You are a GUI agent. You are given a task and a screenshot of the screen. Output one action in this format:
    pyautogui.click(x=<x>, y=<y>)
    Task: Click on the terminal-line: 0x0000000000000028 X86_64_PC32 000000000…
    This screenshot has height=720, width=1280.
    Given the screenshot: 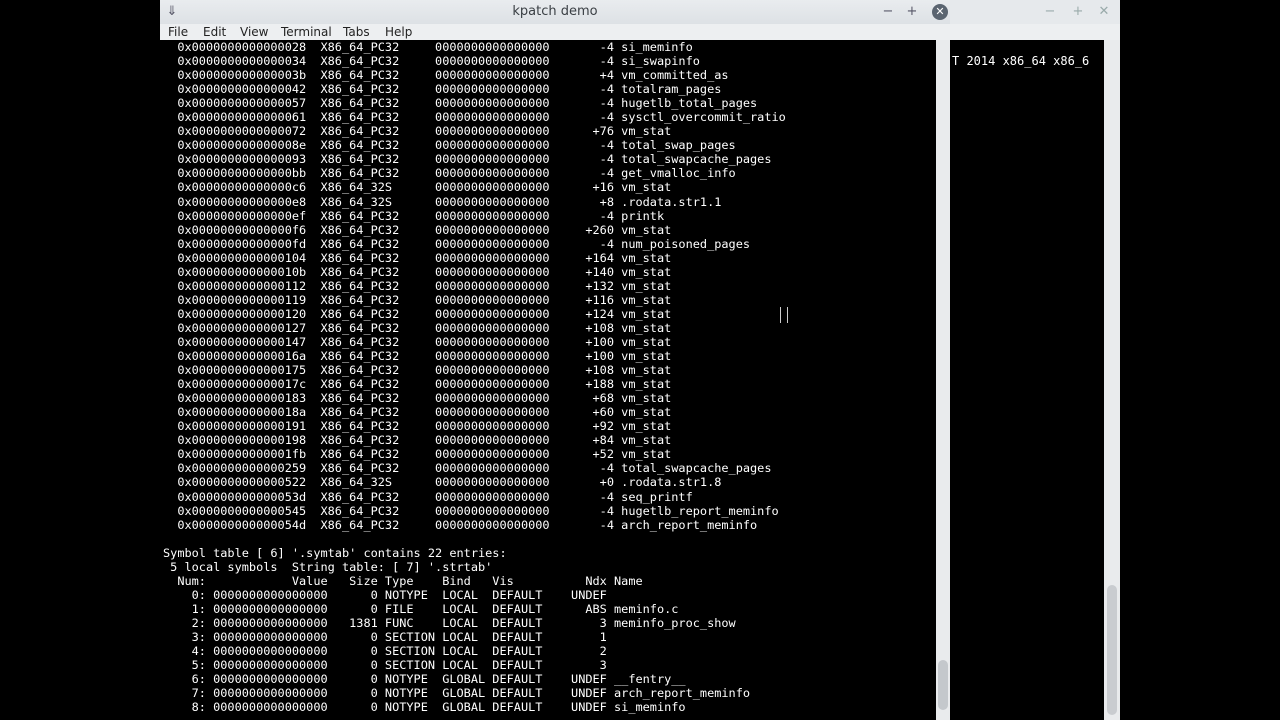 What is the action you would take?
    pyautogui.click(x=428, y=47)
    